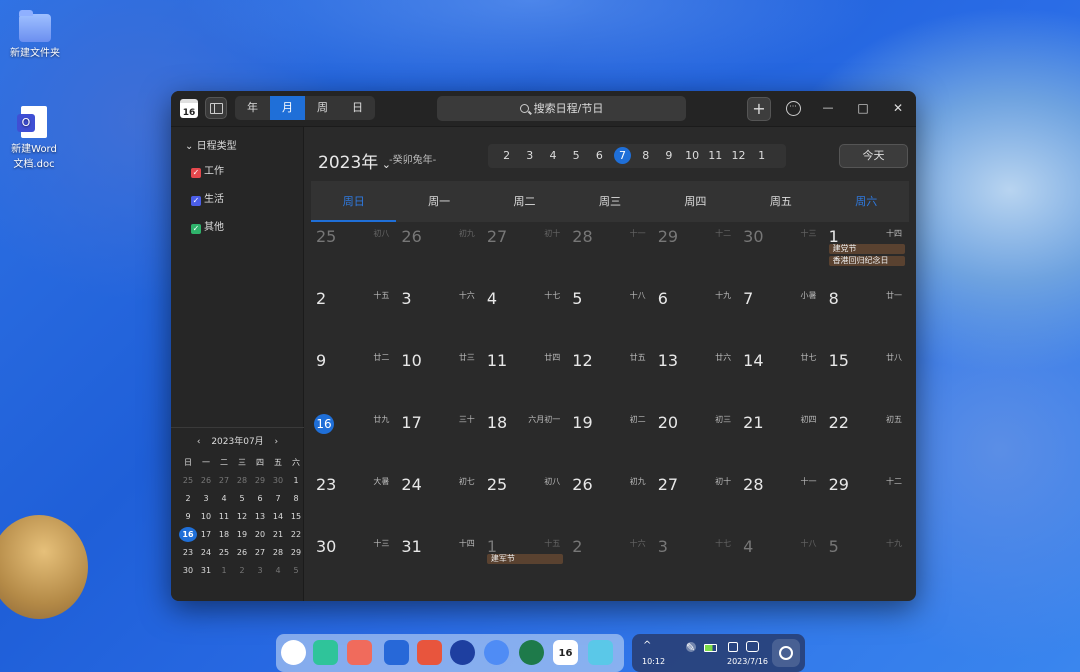 This screenshot has height=672, width=1080. Describe the element at coordinates (690, 647) in the screenshot. I see `pen-icon: ✎` at that location.